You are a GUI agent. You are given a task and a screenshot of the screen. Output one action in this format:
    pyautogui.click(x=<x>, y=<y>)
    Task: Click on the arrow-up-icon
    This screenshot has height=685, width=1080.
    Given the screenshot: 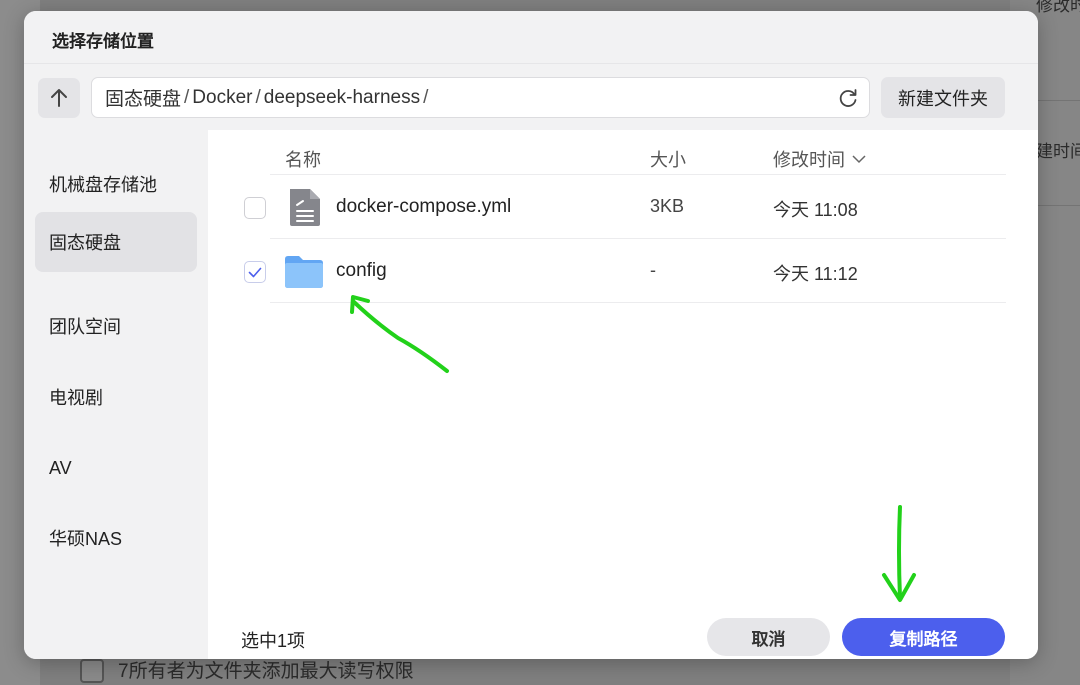 What is the action you would take?
    pyautogui.click(x=59, y=98)
    